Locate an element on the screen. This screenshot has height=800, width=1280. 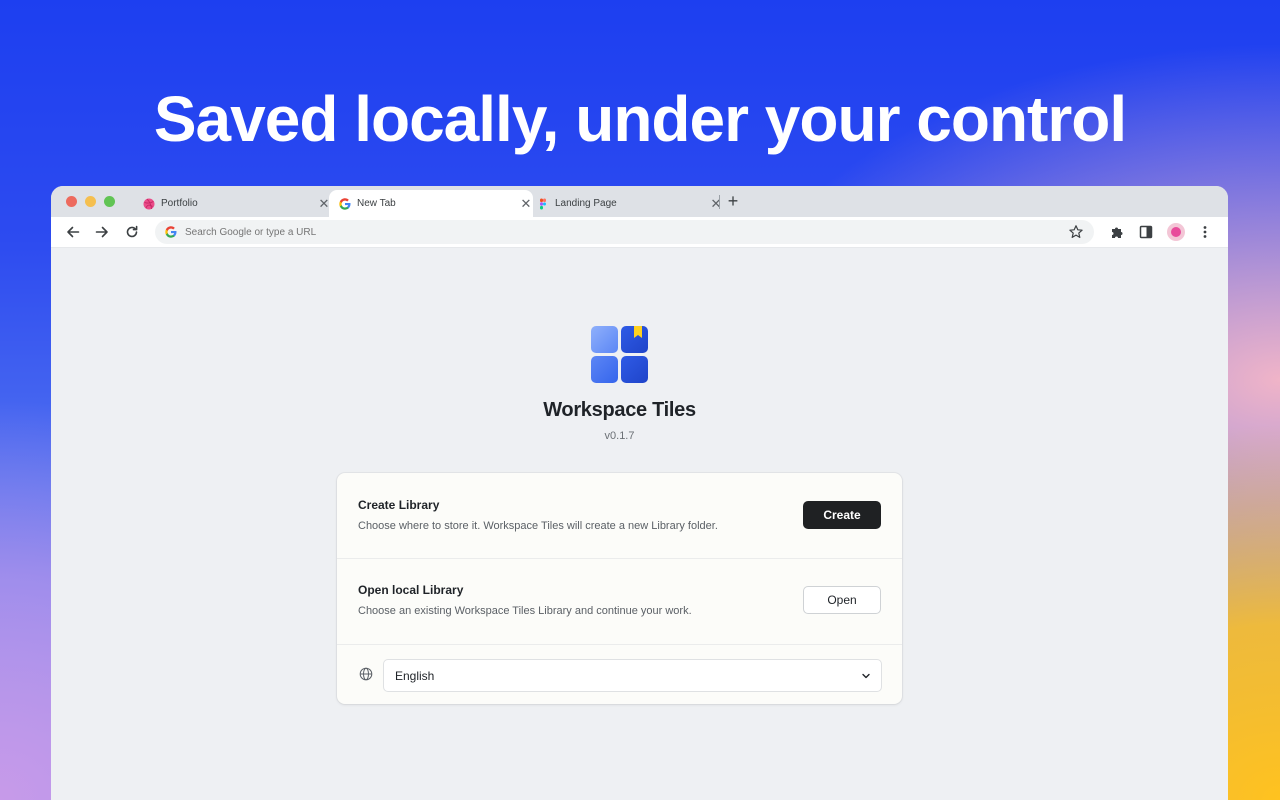
window-controls is located at coordinates (90, 201).